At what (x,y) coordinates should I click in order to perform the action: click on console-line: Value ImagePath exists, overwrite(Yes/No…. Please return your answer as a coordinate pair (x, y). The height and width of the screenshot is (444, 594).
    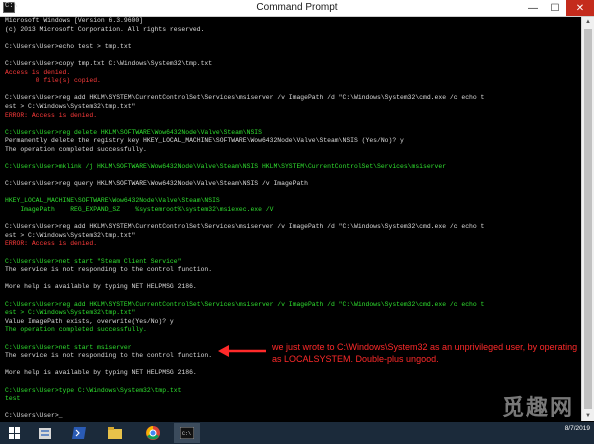
    Looking at the image, I should click on (89, 321).